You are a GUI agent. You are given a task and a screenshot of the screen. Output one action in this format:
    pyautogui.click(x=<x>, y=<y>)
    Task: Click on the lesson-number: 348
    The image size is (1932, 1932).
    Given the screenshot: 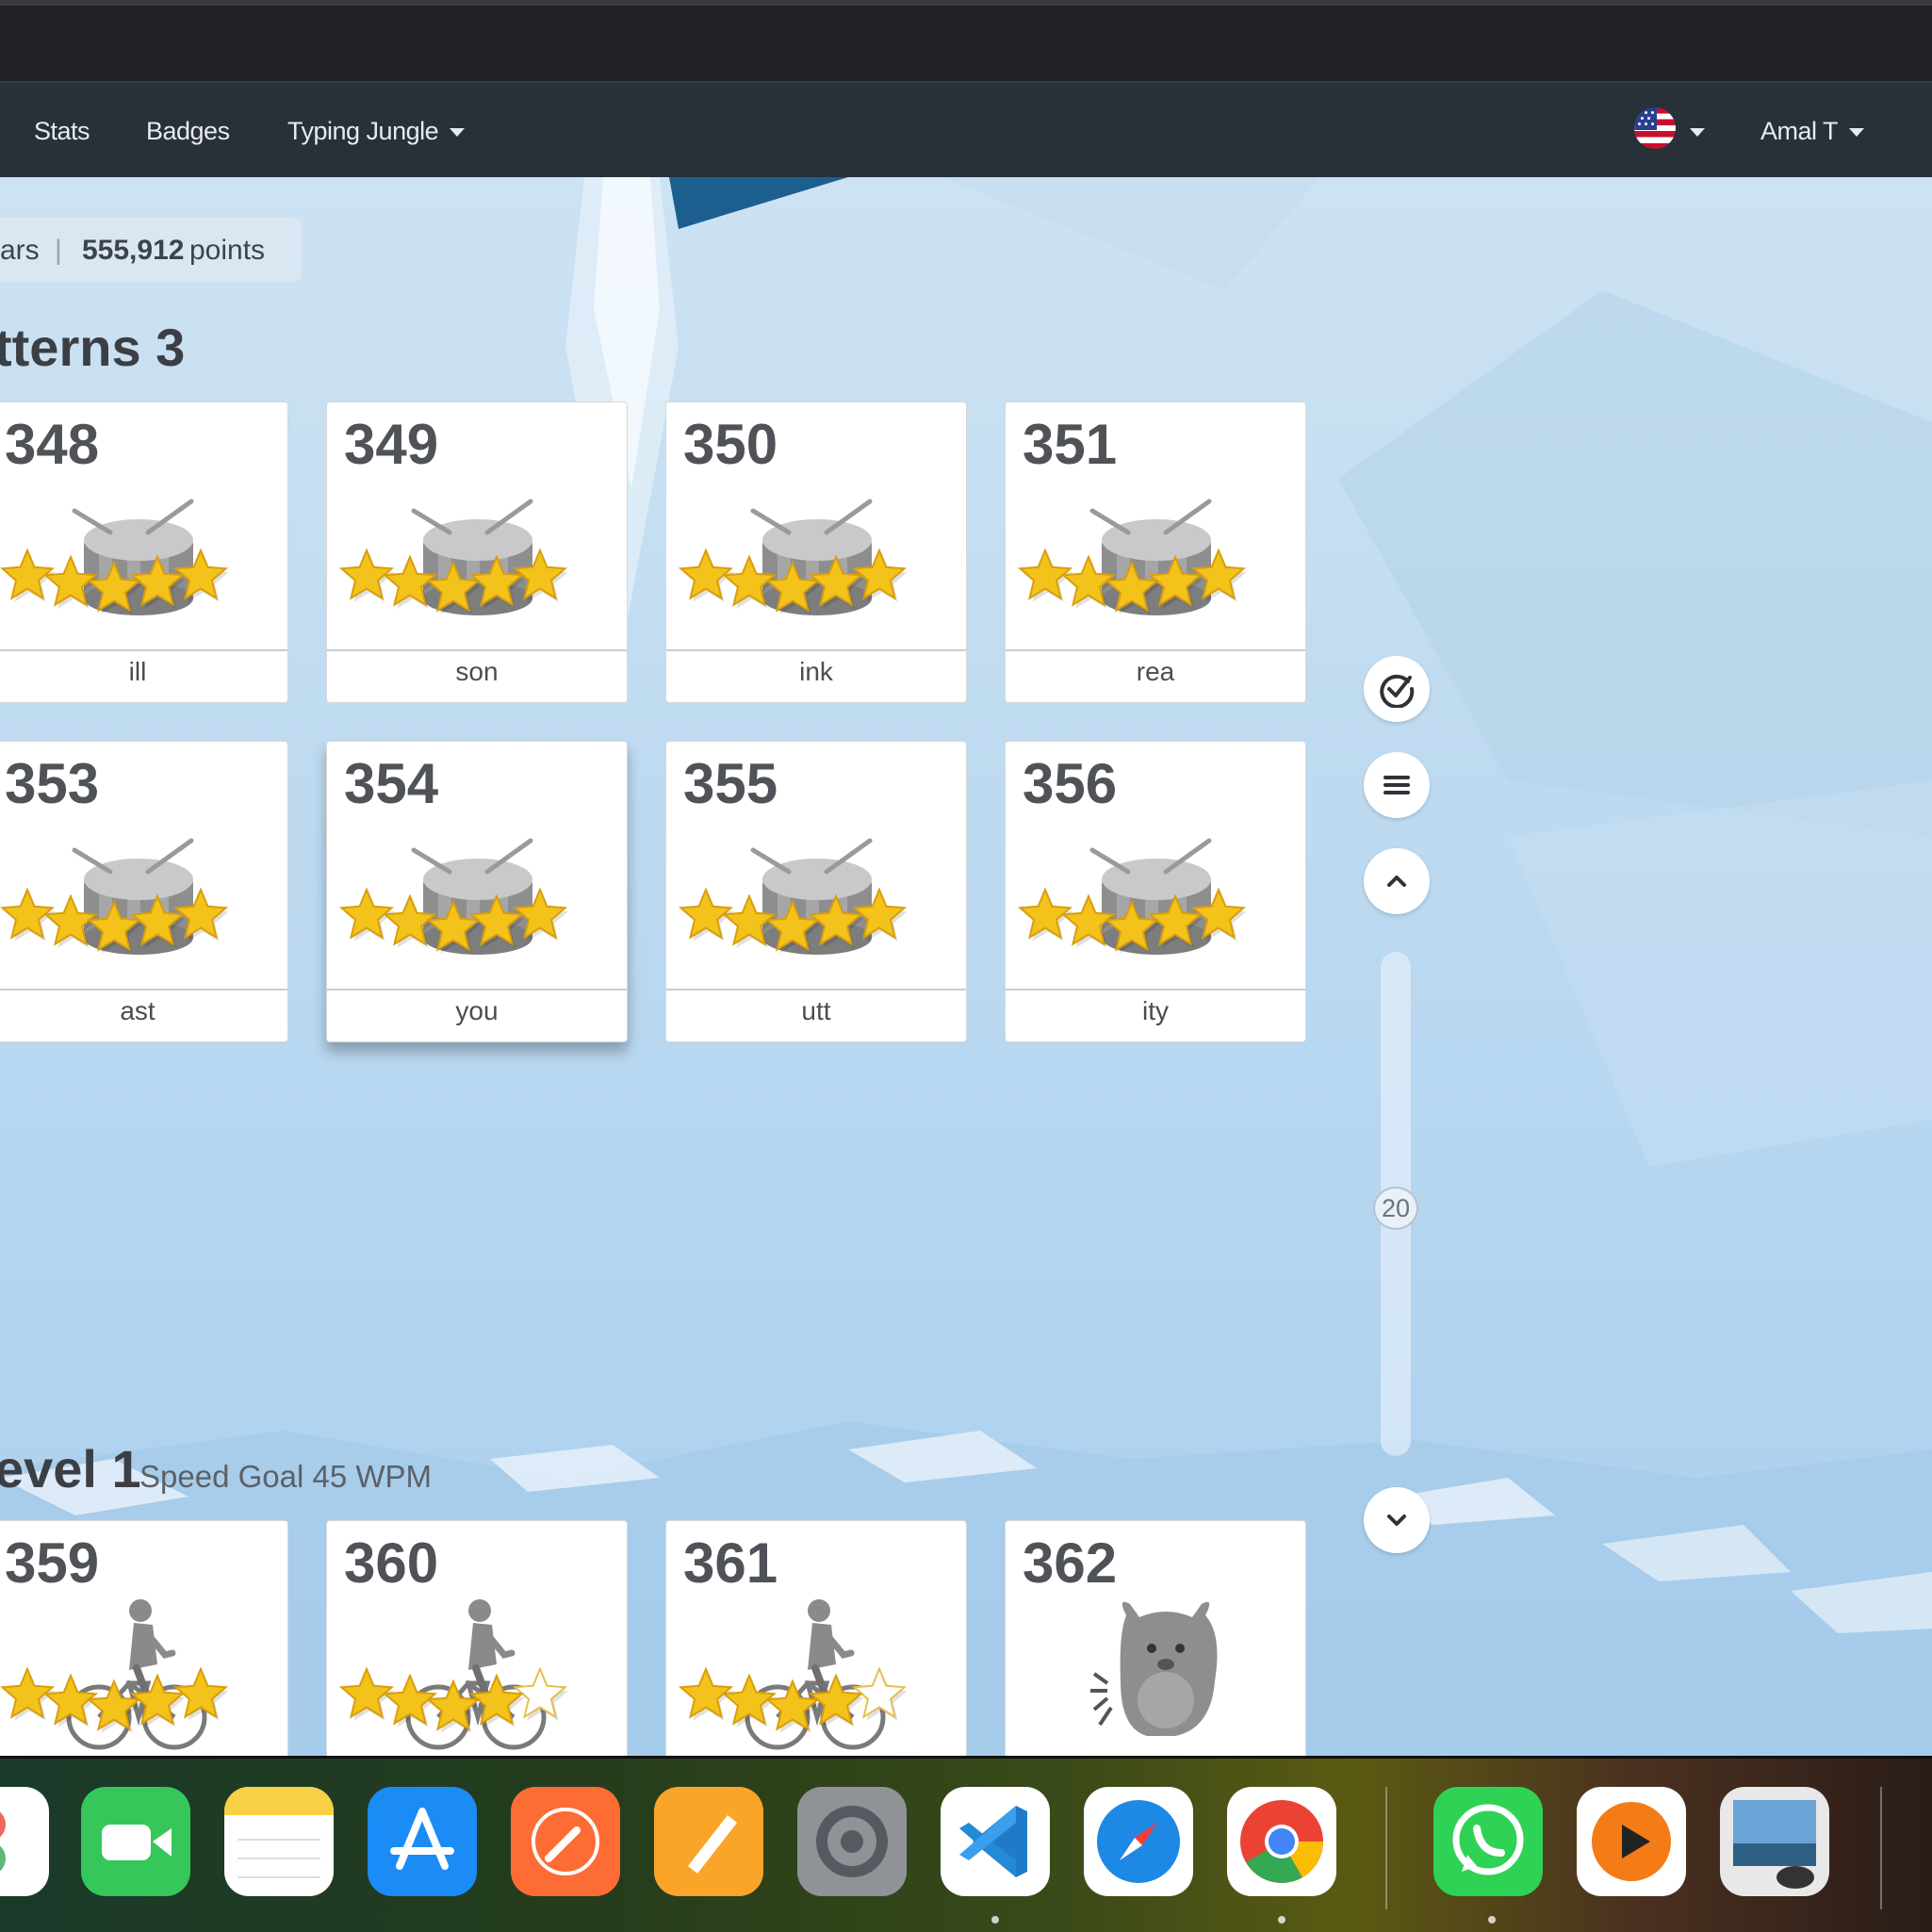 What is the action you would take?
    pyautogui.click(x=52, y=444)
    